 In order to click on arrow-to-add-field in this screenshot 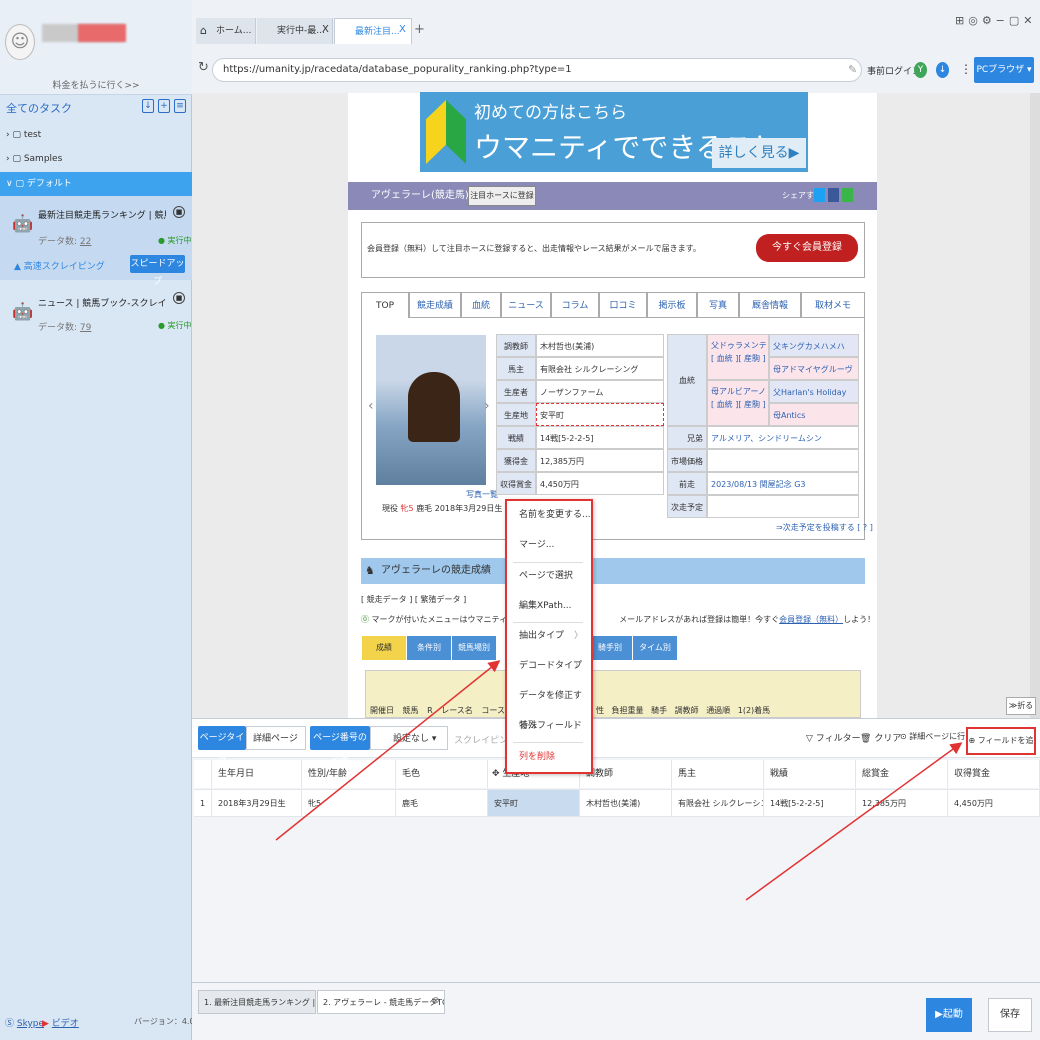, I will do `click(854, 821)`.